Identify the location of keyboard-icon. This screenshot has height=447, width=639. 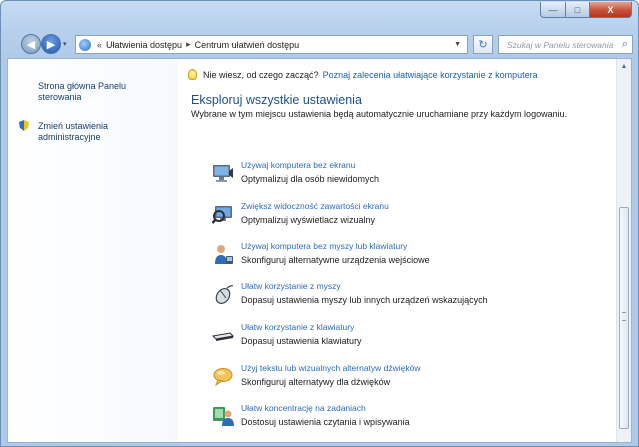
(223, 336).